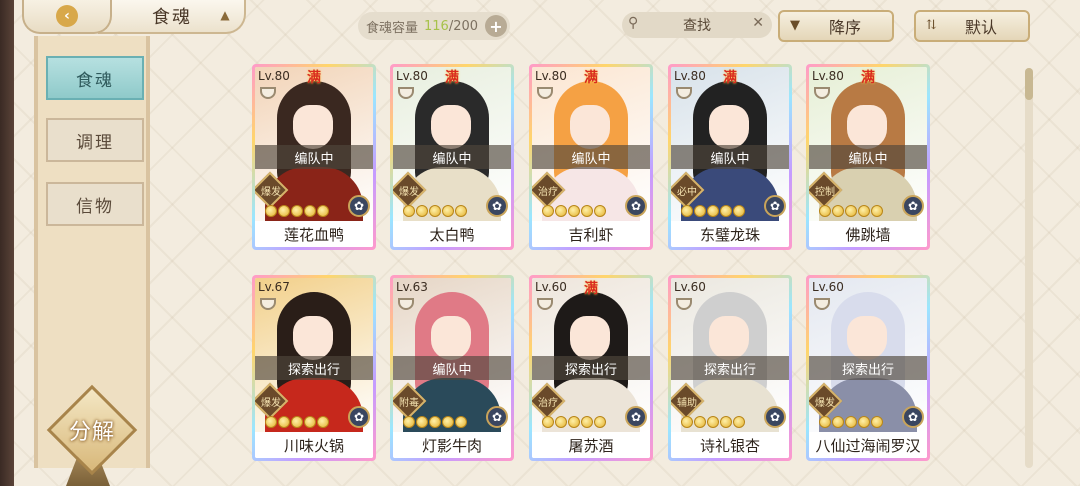  What do you see at coordinates (172, 17) in the screenshot?
I see `page-title: 食魂` at bounding box center [172, 17].